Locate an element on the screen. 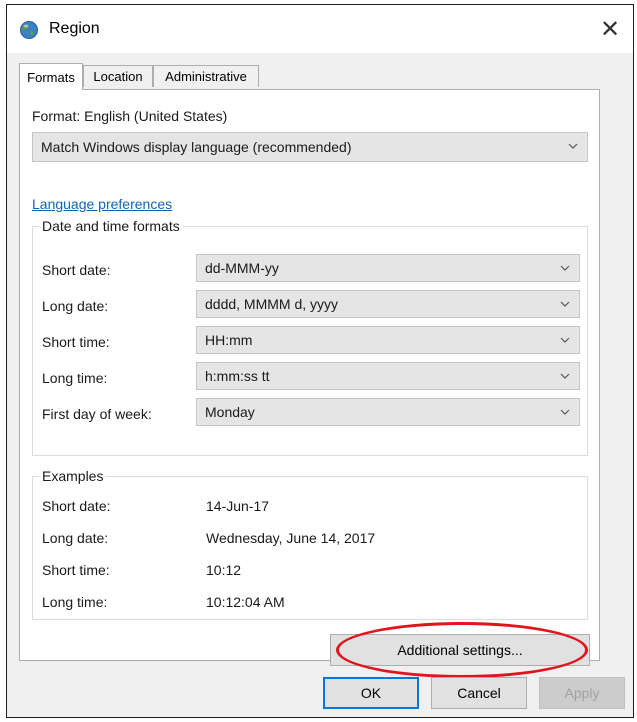 The image size is (637, 722). tab-label: Location is located at coordinates (118, 76).